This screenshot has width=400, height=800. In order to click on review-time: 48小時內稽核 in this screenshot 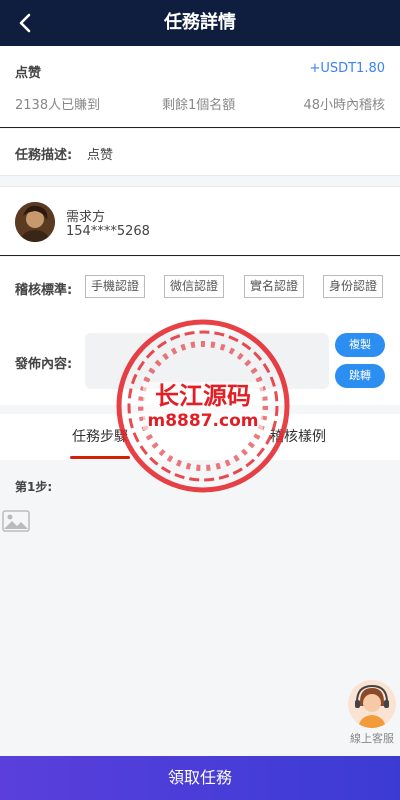, I will do `click(344, 105)`.